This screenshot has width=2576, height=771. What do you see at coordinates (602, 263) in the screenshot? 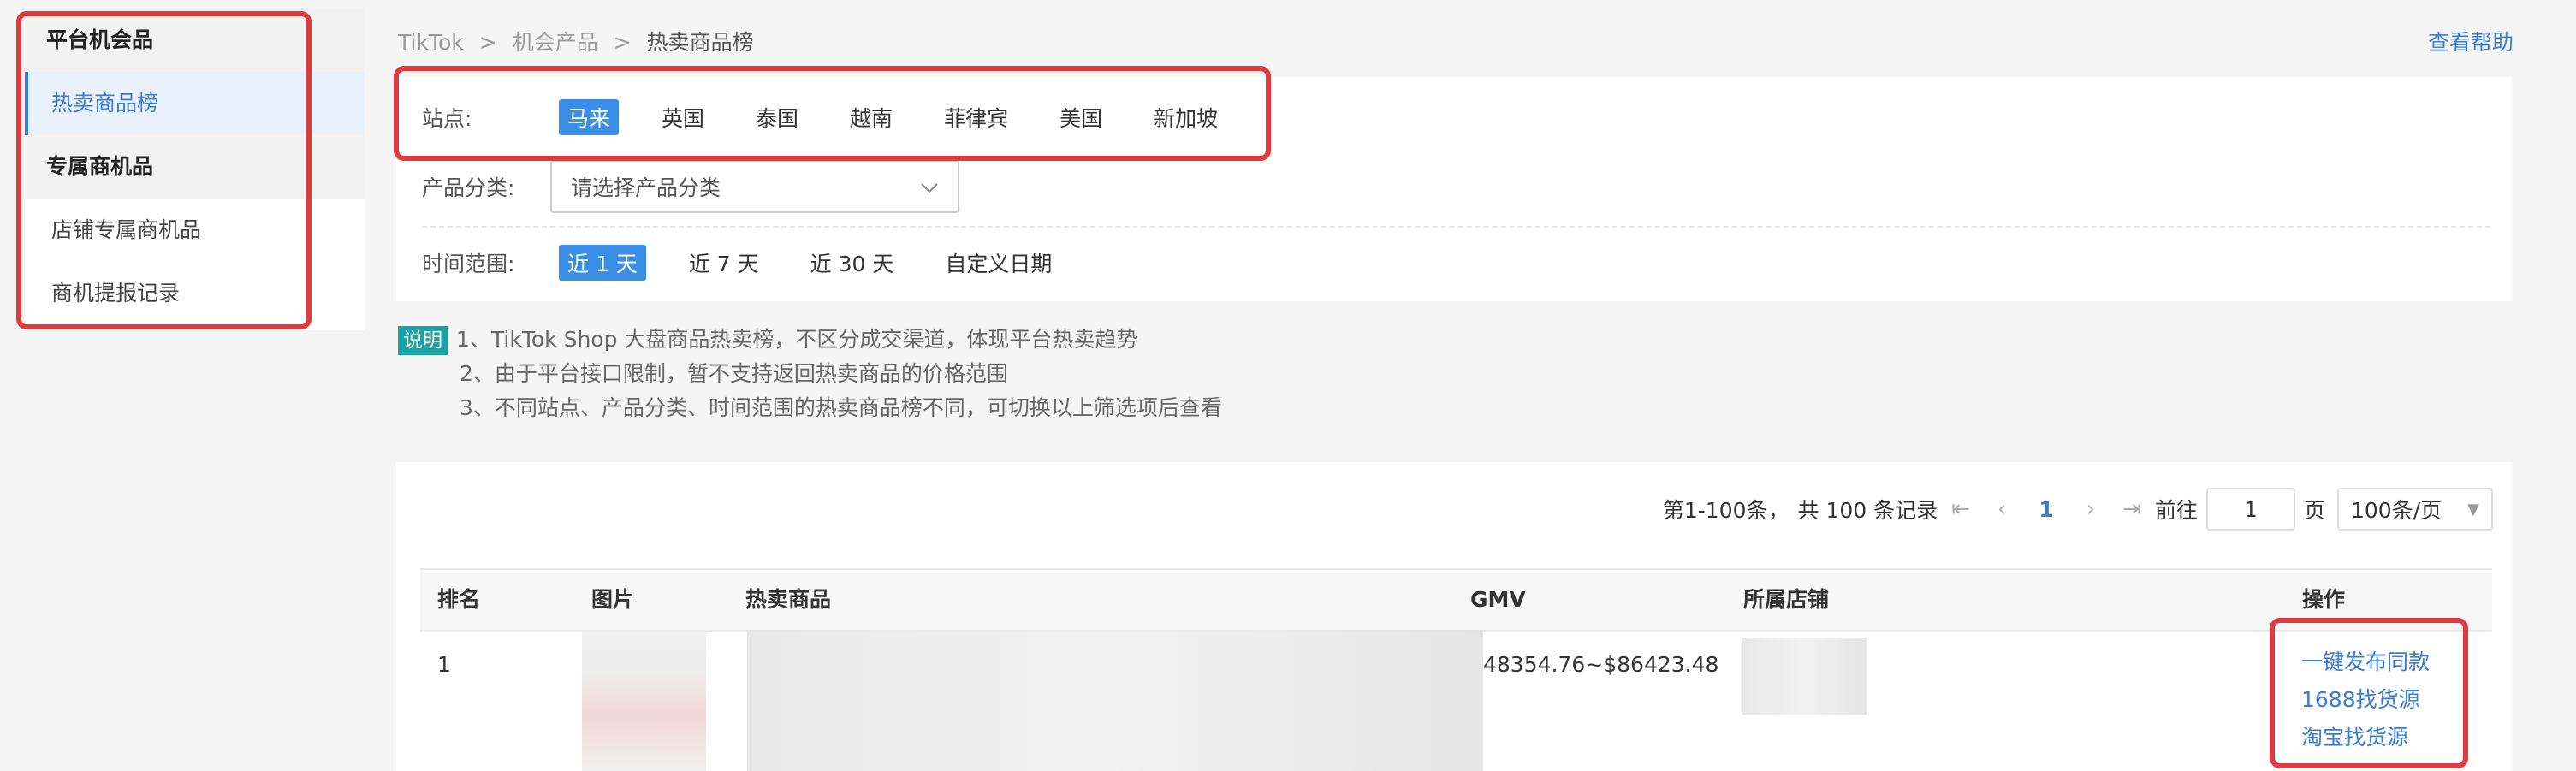
I see `time-option-1-day: 近 1 天` at bounding box center [602, 263].